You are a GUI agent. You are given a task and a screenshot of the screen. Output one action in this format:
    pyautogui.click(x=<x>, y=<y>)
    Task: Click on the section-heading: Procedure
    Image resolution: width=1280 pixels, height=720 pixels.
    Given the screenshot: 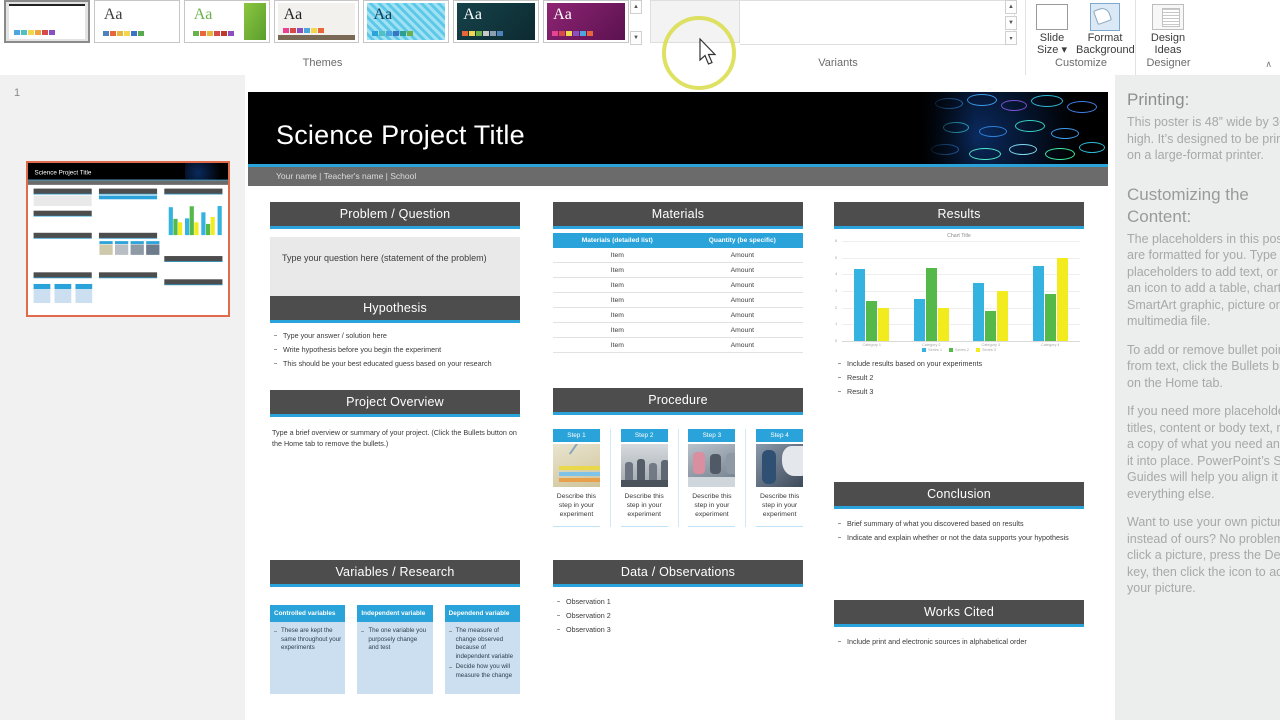 What is the action you would take?
    pyautogui.click(x=678, y=401)
    